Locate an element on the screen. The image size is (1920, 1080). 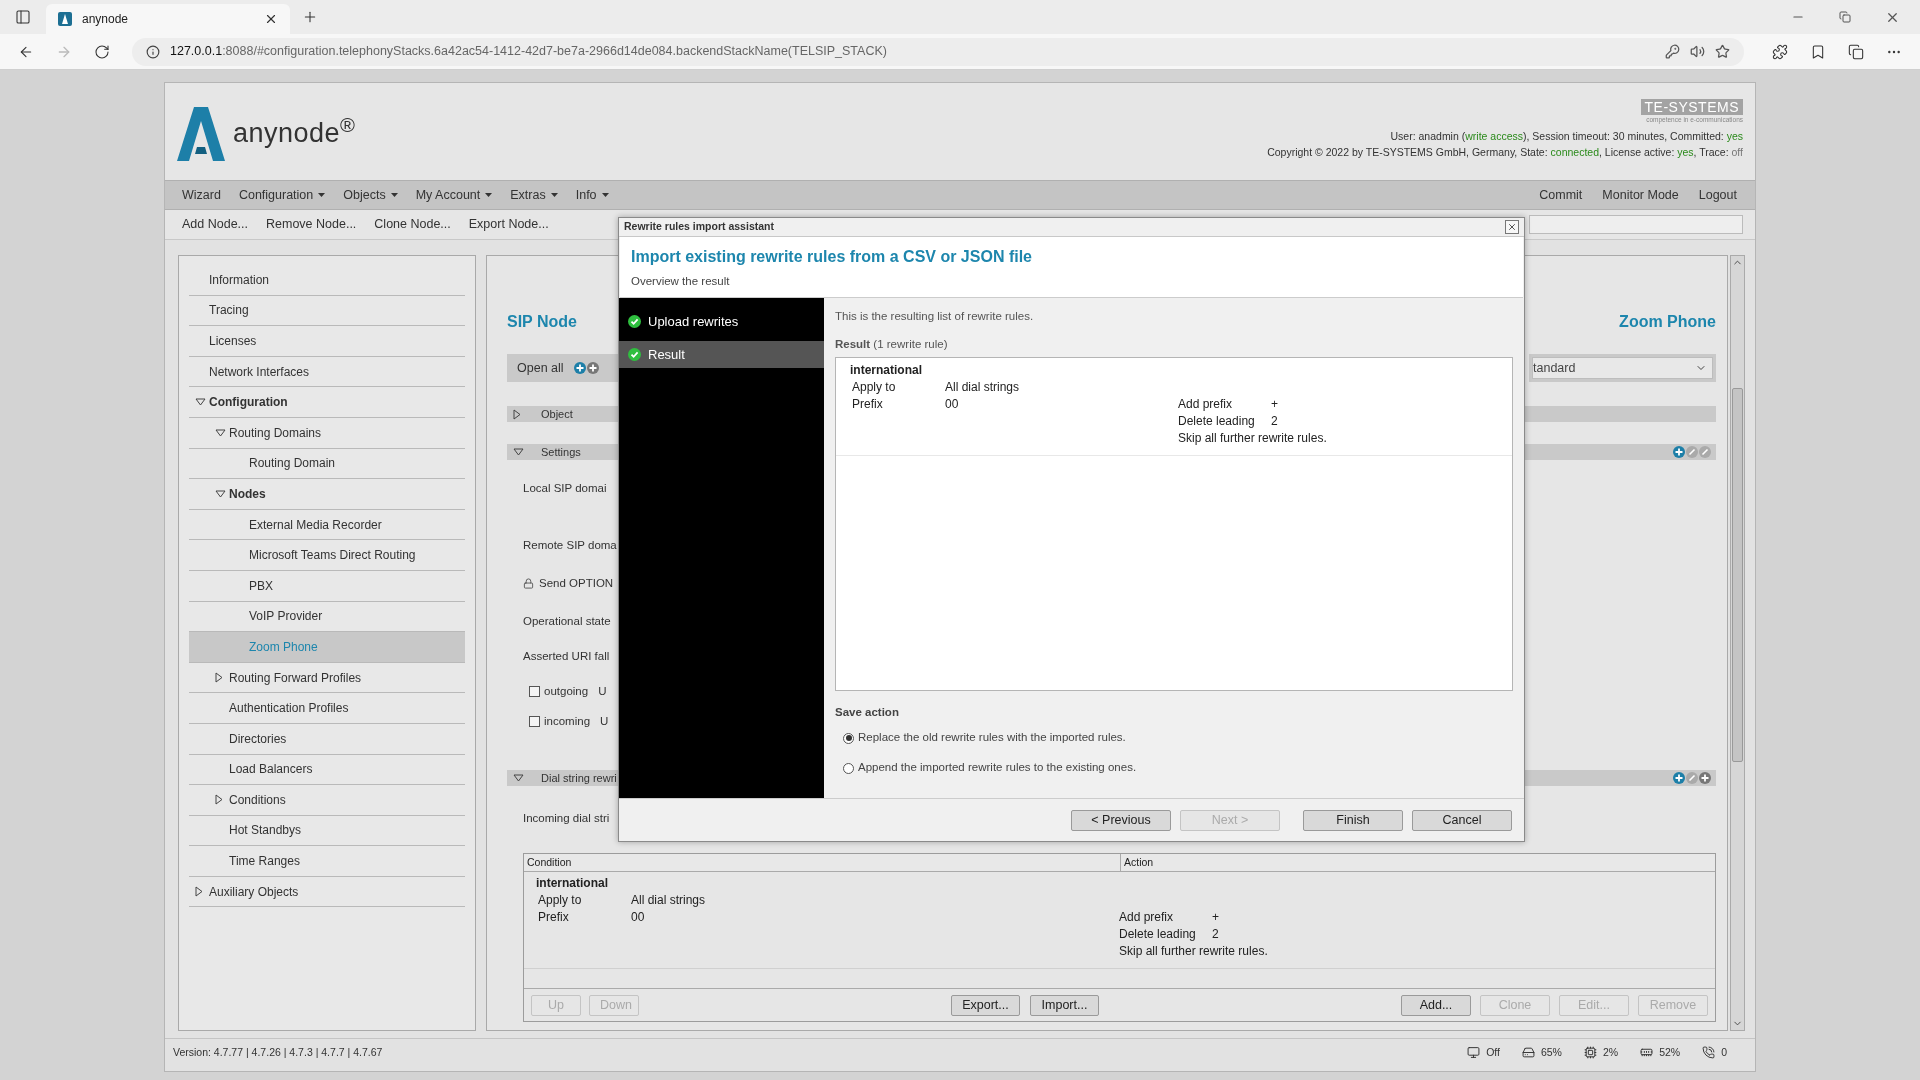
sidebar-item: Microsoft Teams Direct Routing is located at coordinates (327, 555).